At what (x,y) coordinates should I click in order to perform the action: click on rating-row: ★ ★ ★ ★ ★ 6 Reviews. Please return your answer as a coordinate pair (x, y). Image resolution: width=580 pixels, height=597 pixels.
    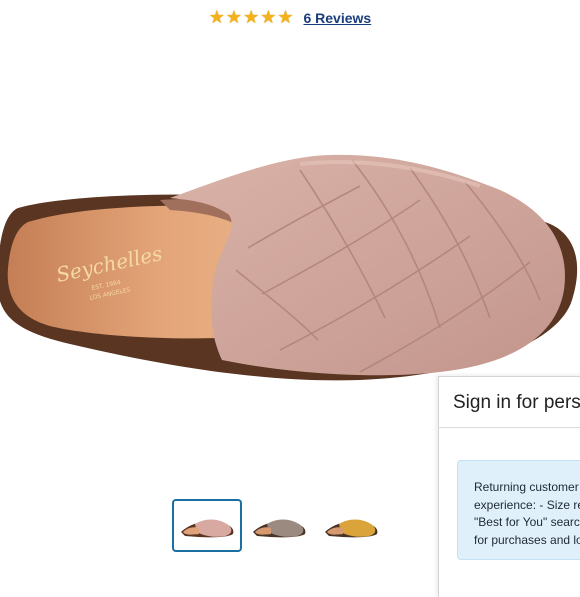
    Looking at the image, I should click on (290, 18).